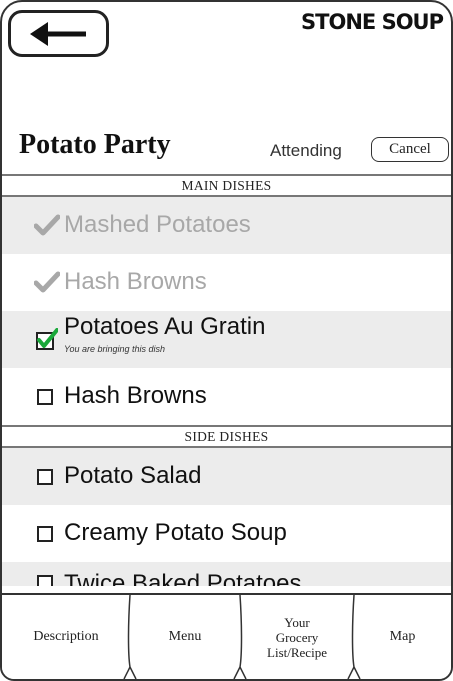 This screenshot has height=681, width=453. What do you see at coordinates (165, 326) in the screenshot?
I see `dish-label: Potatoes Au Gratin` at bounding box center [165, 326].